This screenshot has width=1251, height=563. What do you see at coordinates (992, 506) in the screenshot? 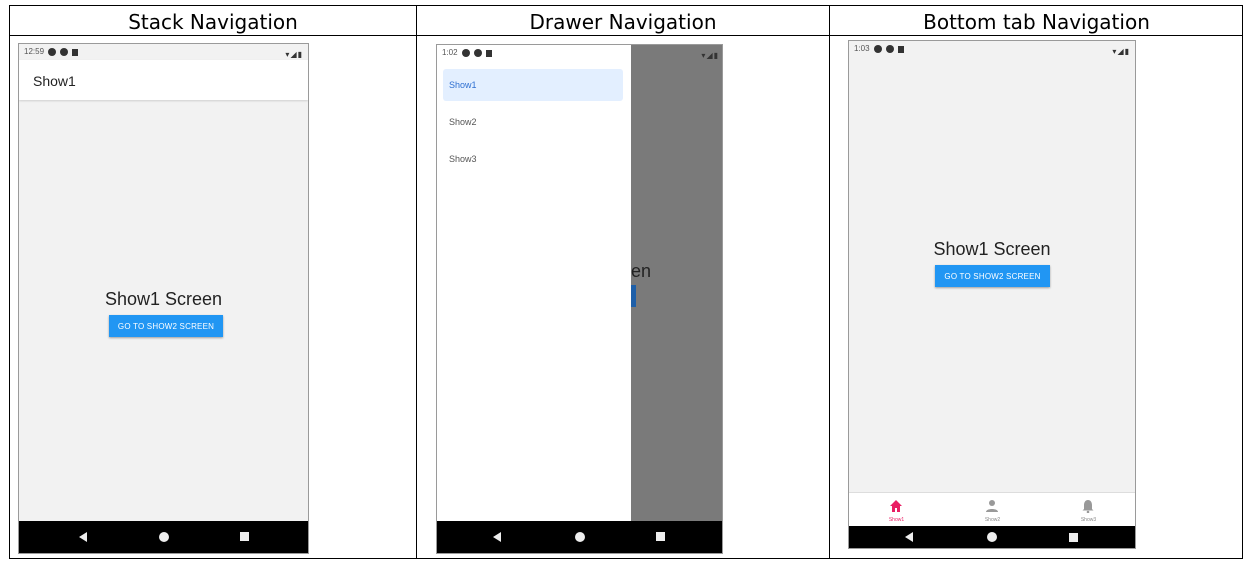
I see `person-icon` at bounding box center [992, 506].